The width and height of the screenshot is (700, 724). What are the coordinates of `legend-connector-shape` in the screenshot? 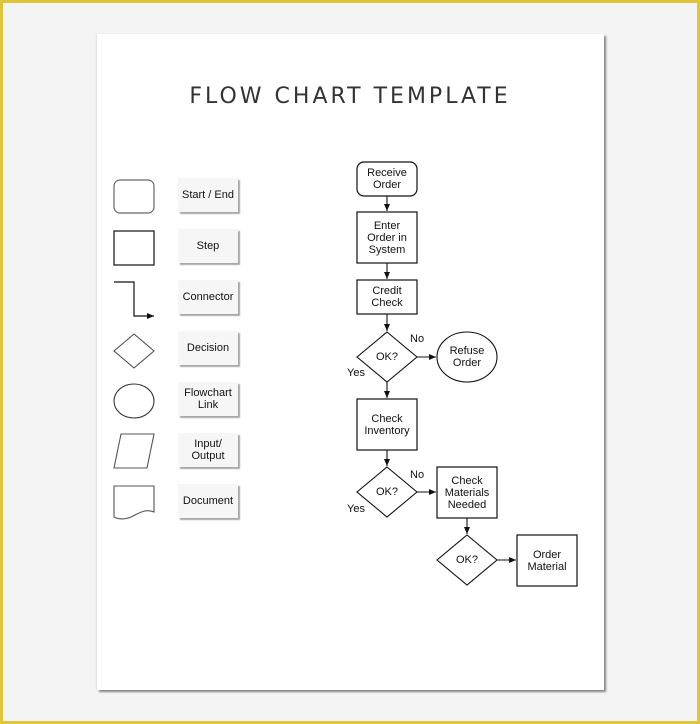 It's located at (134, 300).